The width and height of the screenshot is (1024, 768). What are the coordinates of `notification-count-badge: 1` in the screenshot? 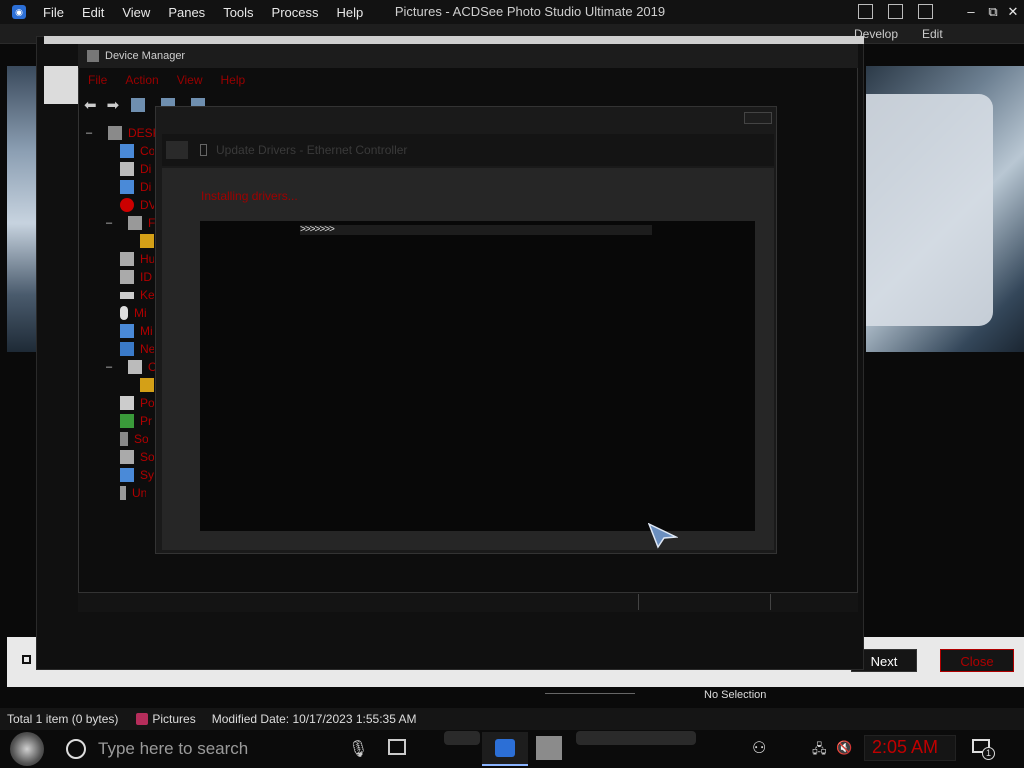 It's located at (988, 753).